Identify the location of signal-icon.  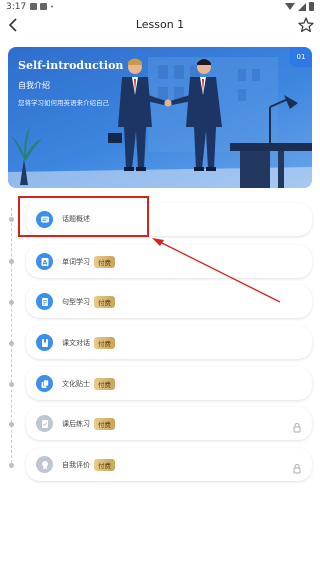
(302, 6).